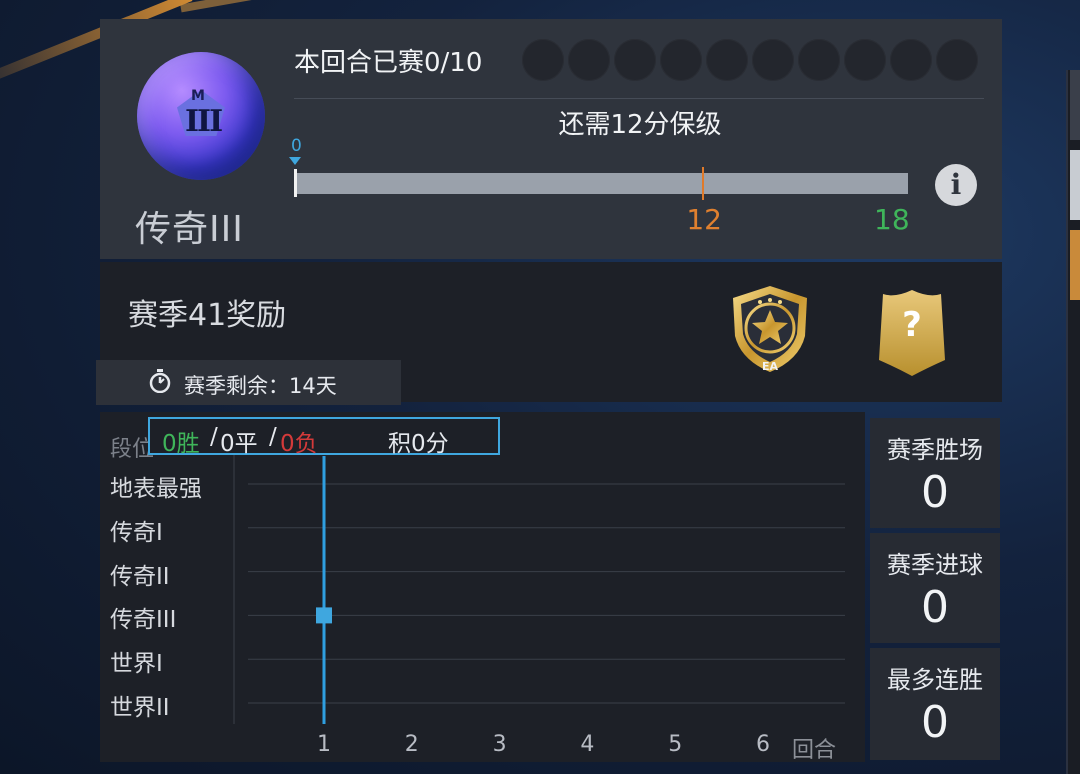 This screenshot has height=774, width=1080. I want to click on chart-x-tick-label: 3, so click(499, 744).